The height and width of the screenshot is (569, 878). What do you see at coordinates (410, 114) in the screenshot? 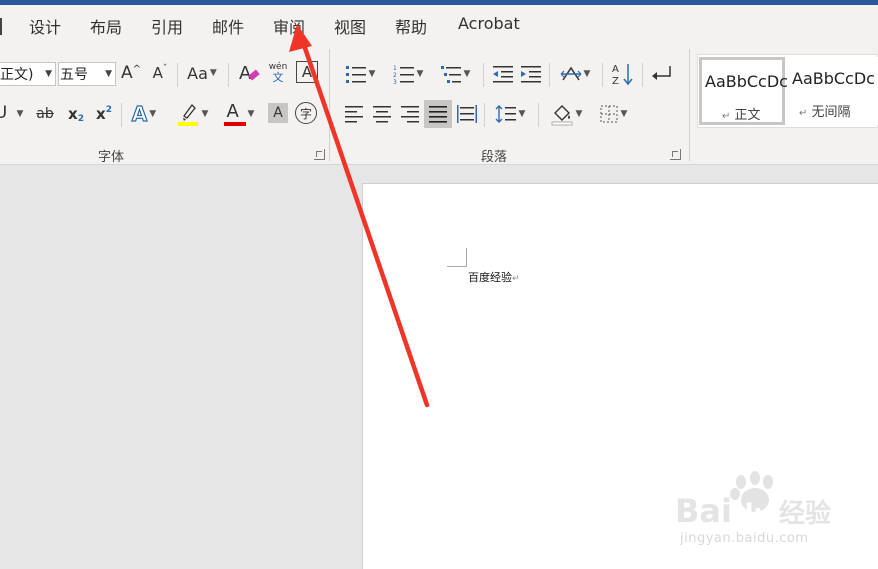
I see `align-right-button` at bounding box center [410, 114].